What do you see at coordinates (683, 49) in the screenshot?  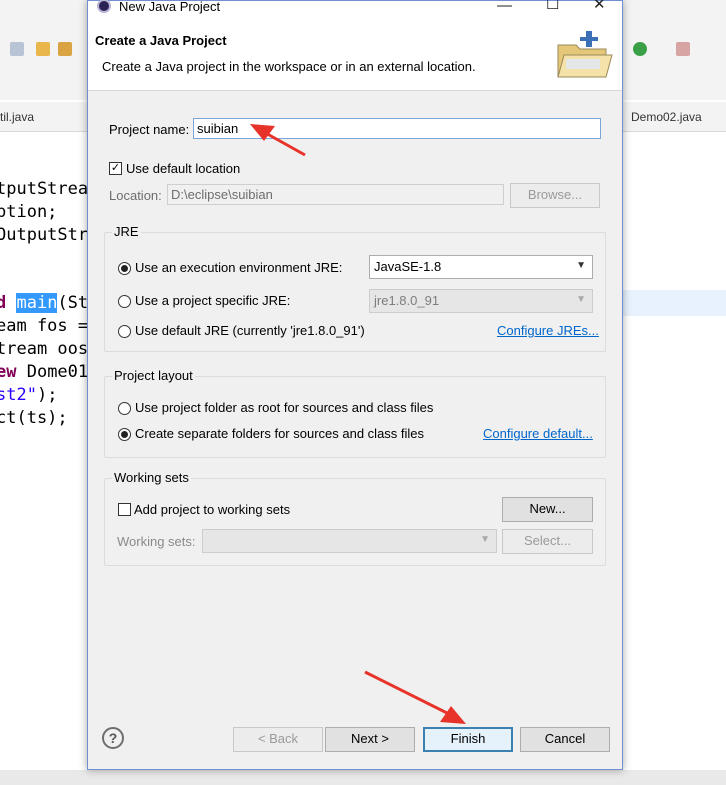 I see `toolbar-stop-icon` at bounding box center [683, 49].